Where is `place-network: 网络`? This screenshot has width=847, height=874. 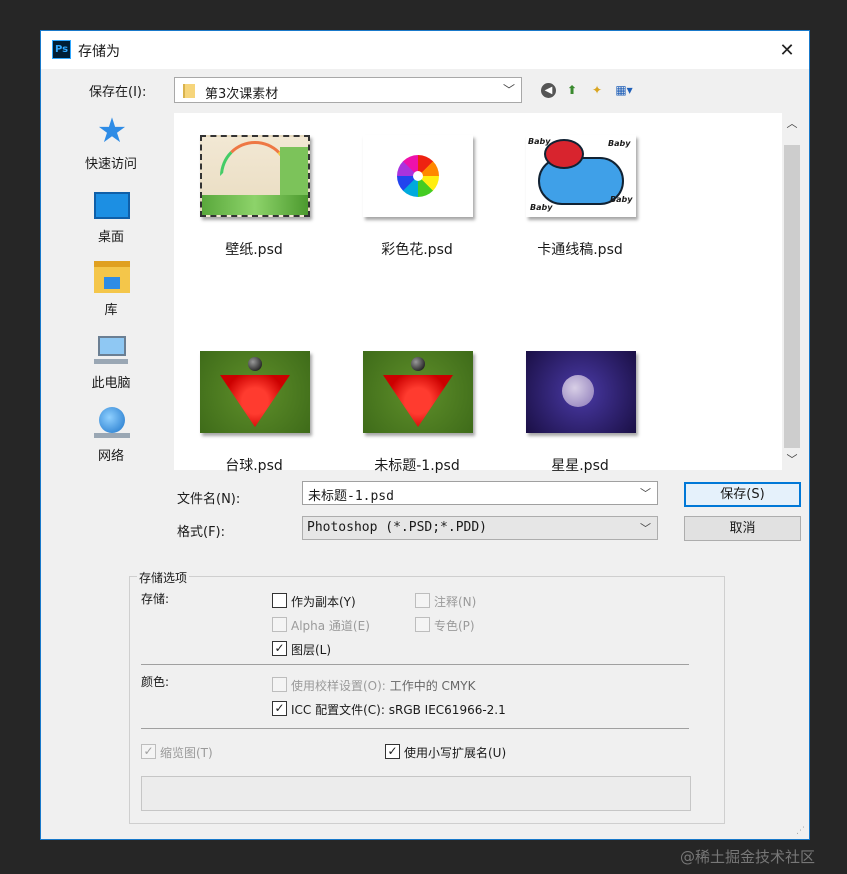 place-network: 网络 is located at coordinates (111, 437).